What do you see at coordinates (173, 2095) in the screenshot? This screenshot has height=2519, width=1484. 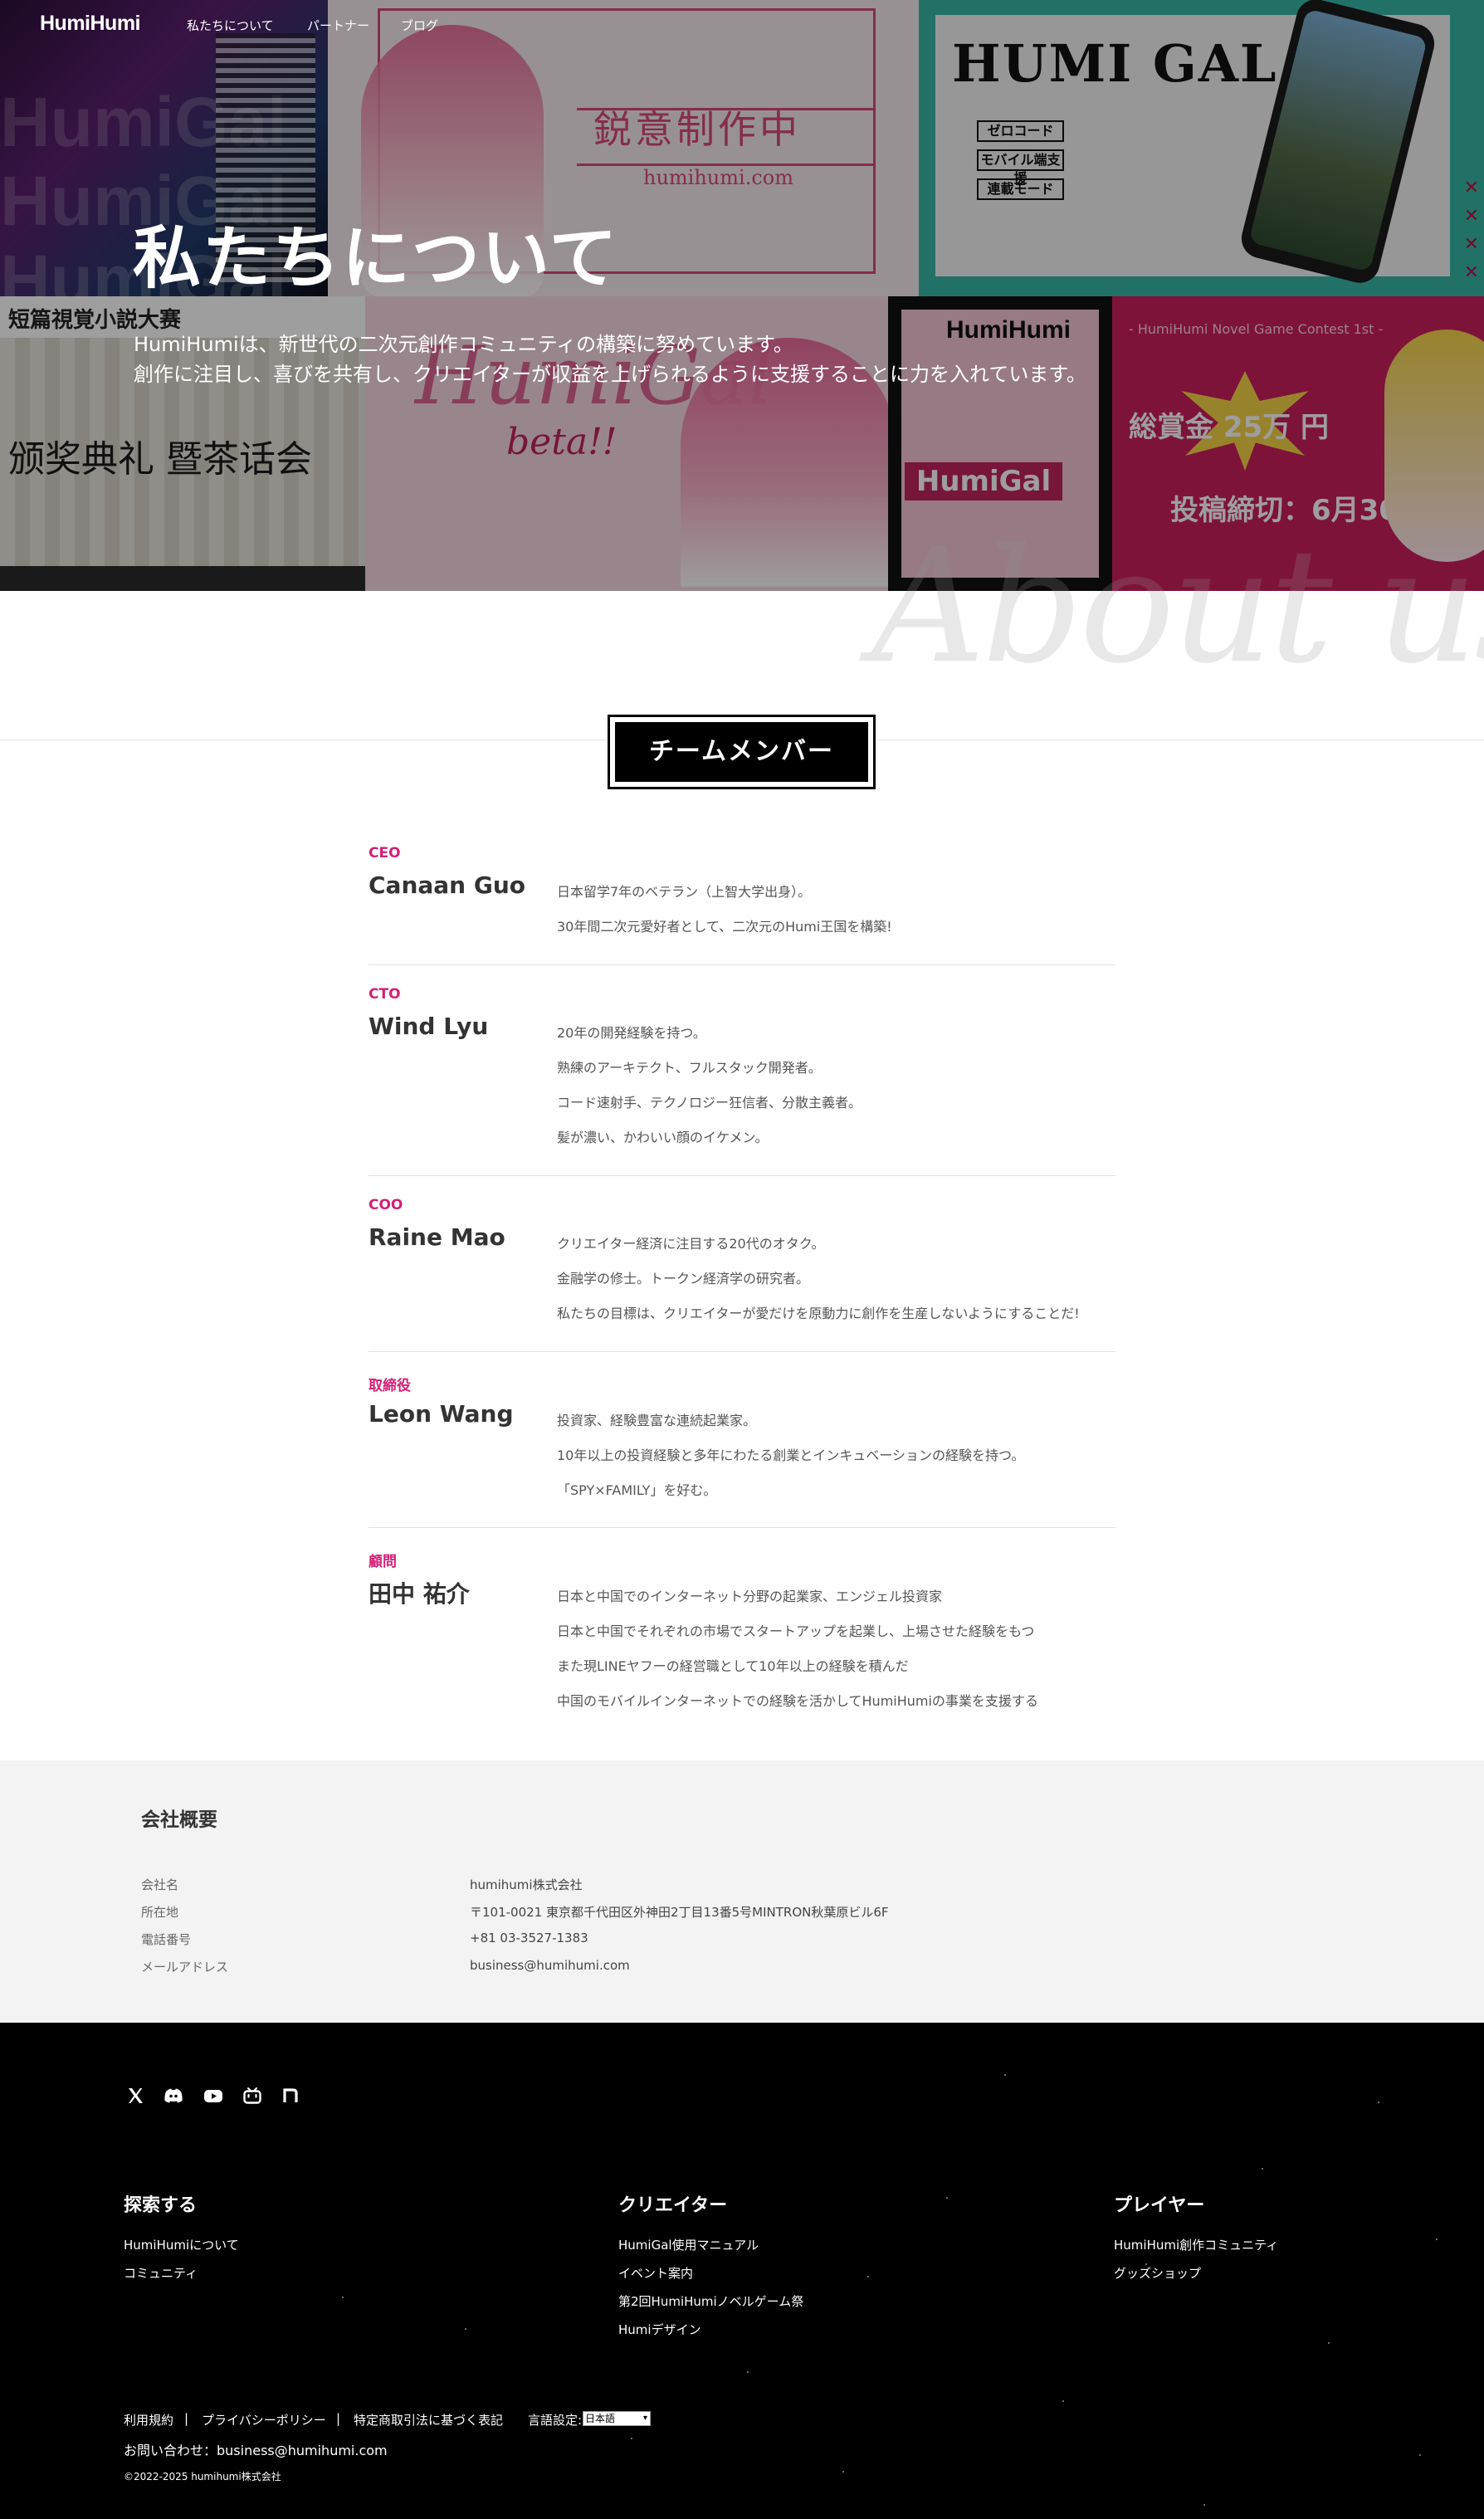 I see `discord-icon` at bounding box center [173, 2095].